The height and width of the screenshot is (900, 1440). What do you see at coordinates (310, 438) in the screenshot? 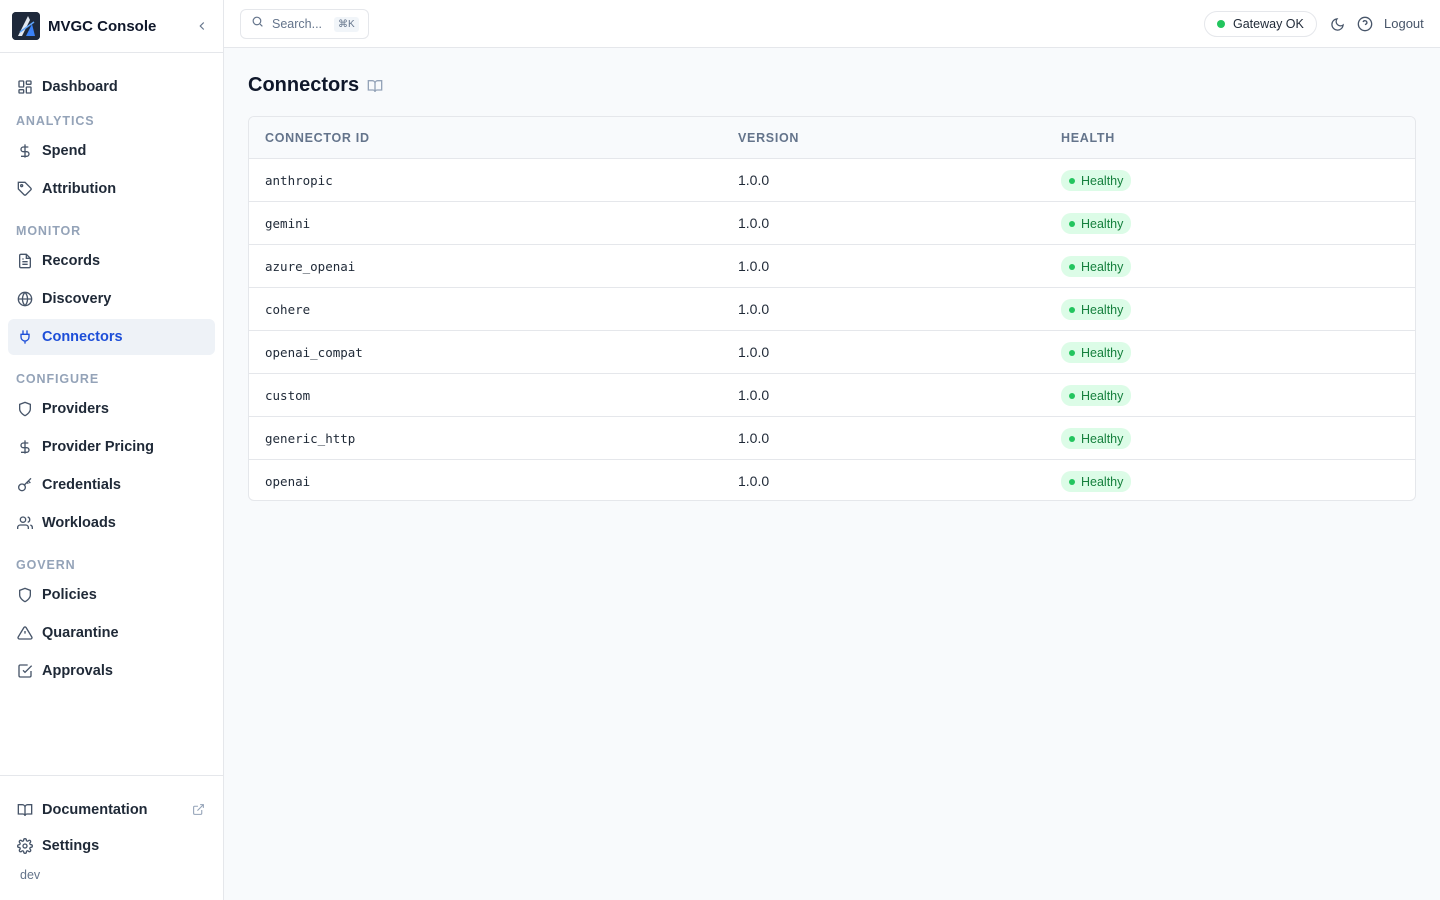
I see `connector-id: generic_http` at bounding box center [310, 438].